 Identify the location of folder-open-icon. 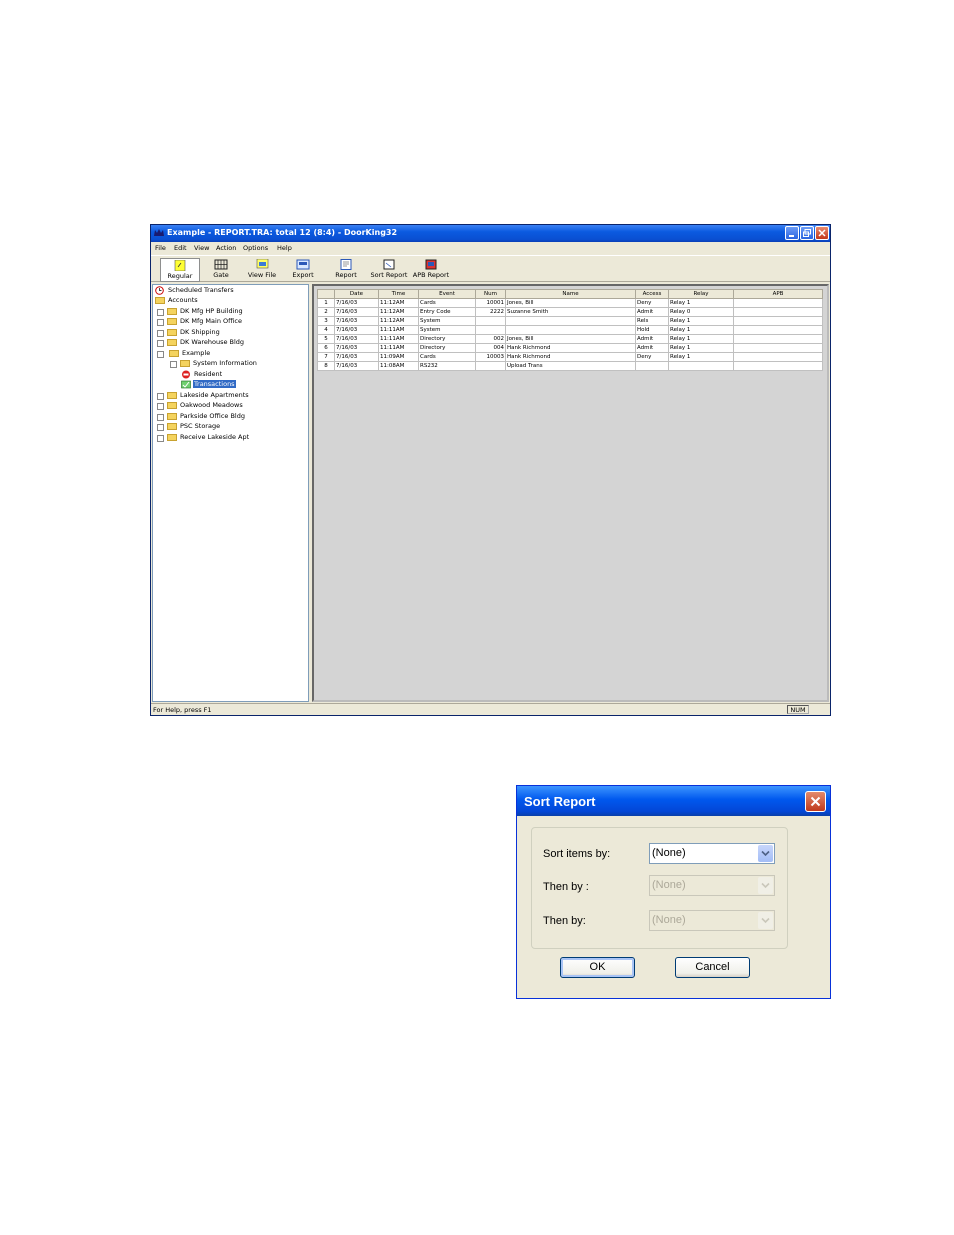
(160, 300).